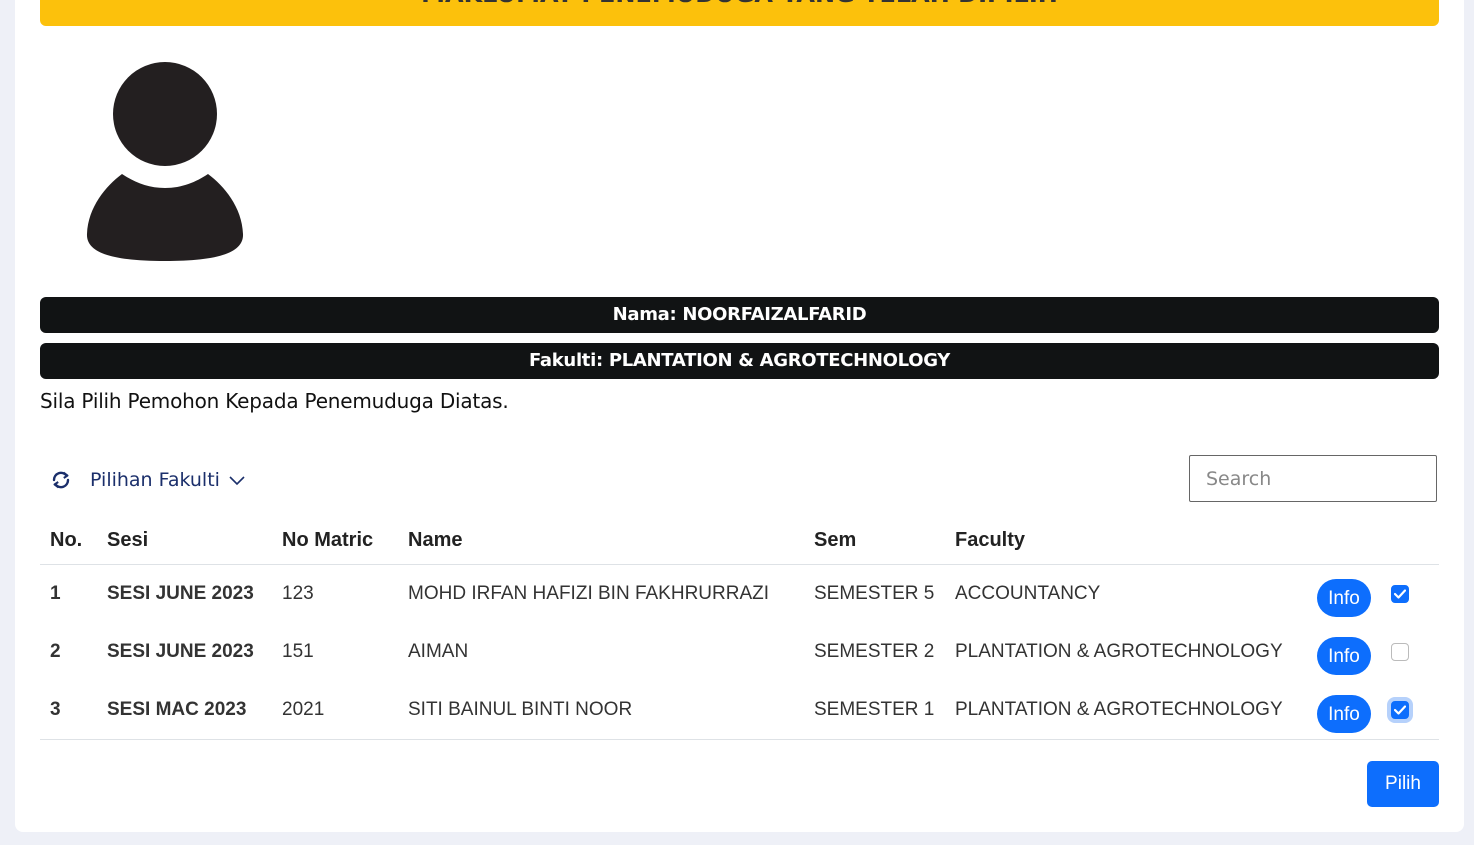 Image resolution: width=1474 pixels, height=845 pixels. Describe the element at coordinates (874, 651) in the screenshot. I see `row-sem: SEMESTER 2` at that location.